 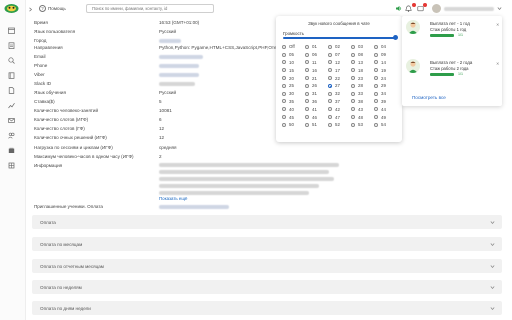 What do you see at coordinates (316, 109) in the screenshot?
I see `sound-option: 41` at bounding box center [316, 109].